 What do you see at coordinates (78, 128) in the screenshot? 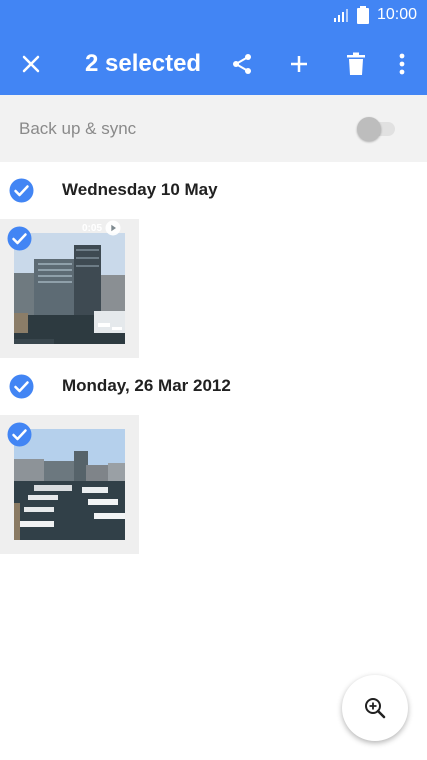
I see `backup-sync-label: Back up & sync` at bounding box center [78, 128].